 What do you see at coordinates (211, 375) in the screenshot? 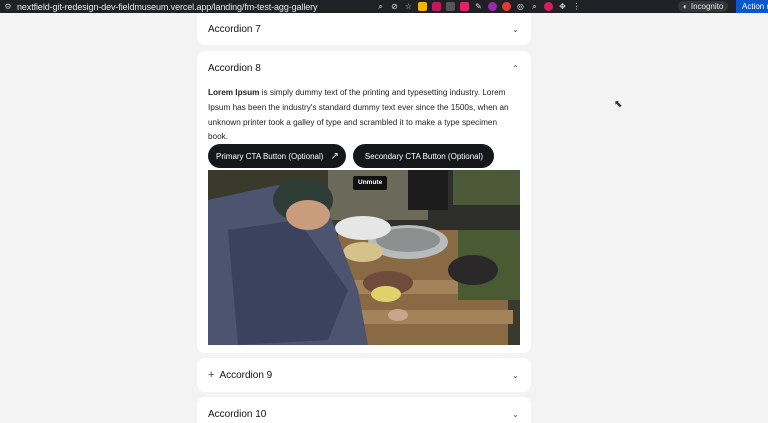
I see `plus-icon: +` at bounding box center [211, 375].